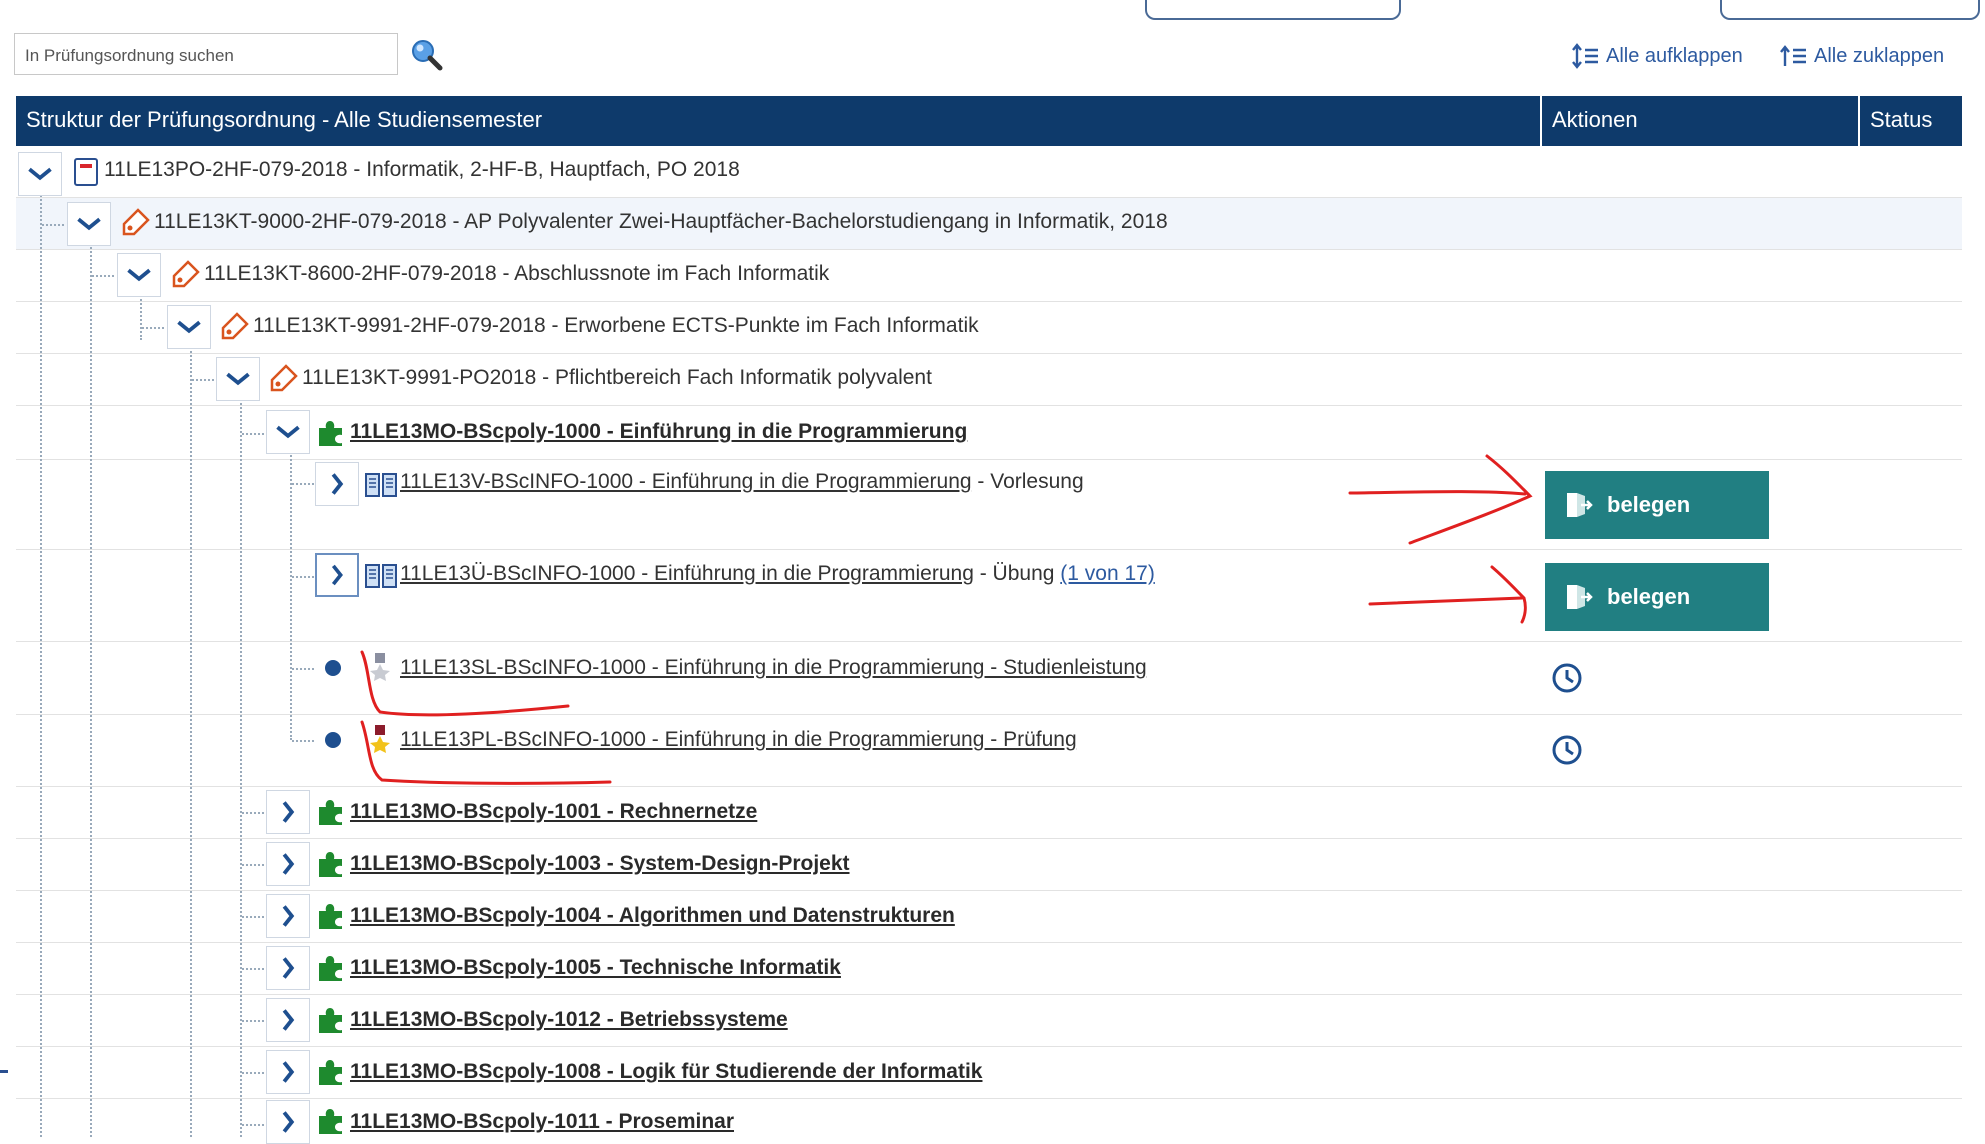 Image resolution: width=1985 pixels, height=1144 pixels. Describe the element at coordinates (1107, 573) in the screenshot. I see `group-count-link: (1 von 17)` at that location.